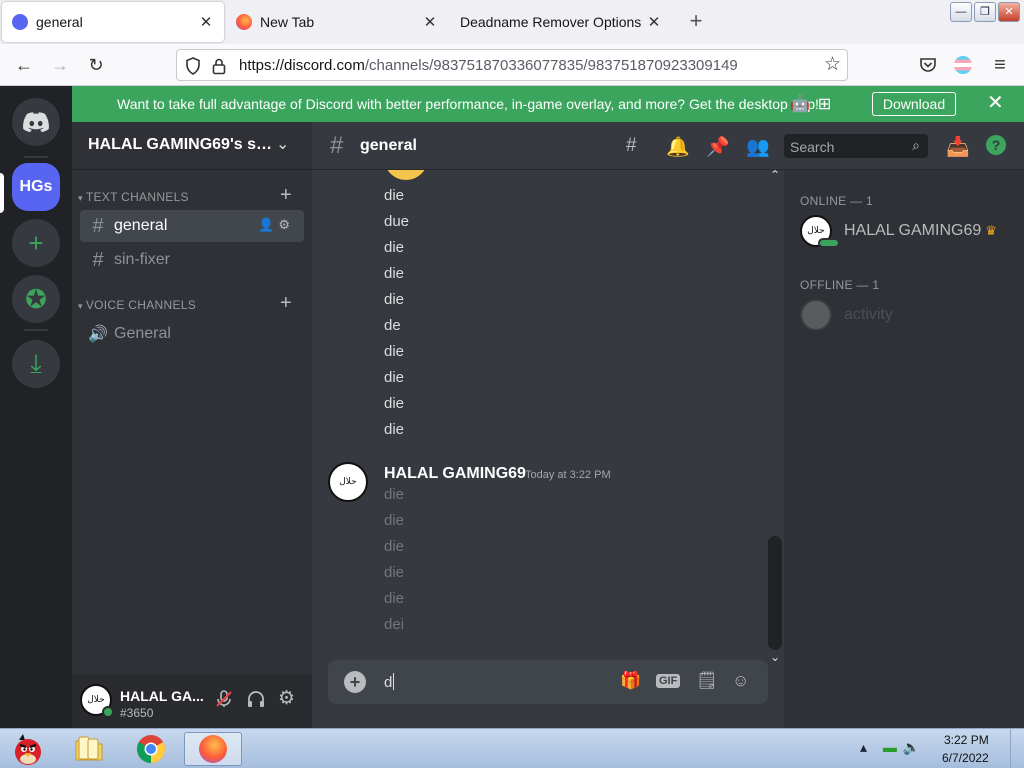  I want to click on volume-icon: 🔈, so click(914, 747).